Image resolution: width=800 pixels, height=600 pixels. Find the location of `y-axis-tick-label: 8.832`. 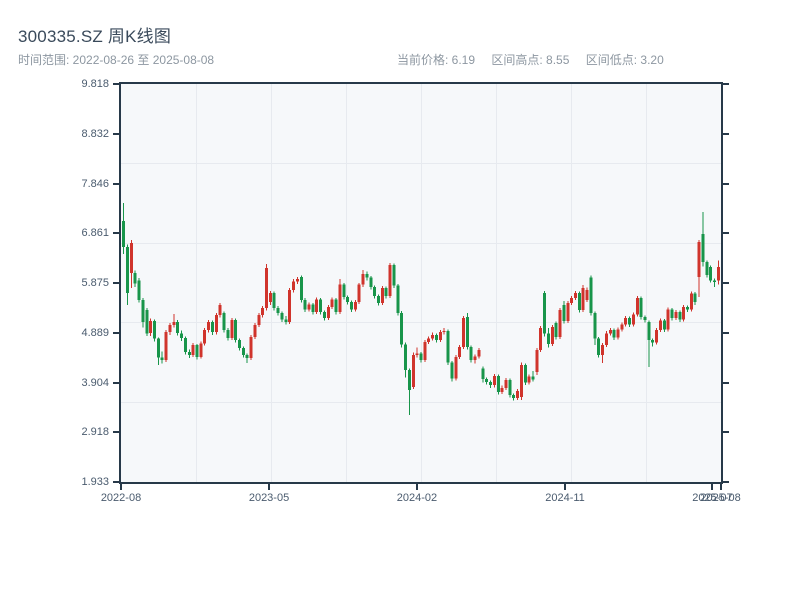

y-axis-tick-label: 8.832 is located at coordinates (95, 133).